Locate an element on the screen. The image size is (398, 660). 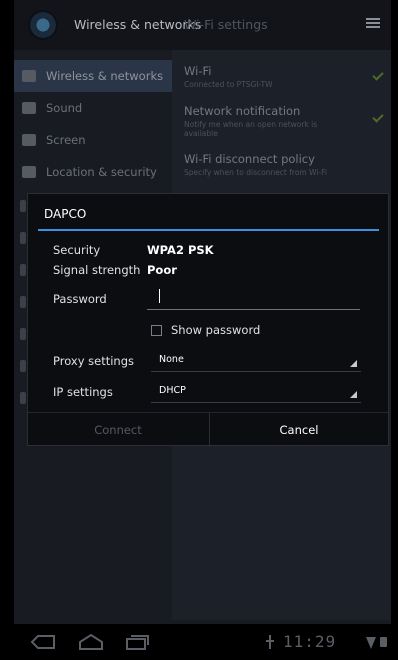
sidebar-item-wireless: Wireless & networks is located at coordinates (93, 76).